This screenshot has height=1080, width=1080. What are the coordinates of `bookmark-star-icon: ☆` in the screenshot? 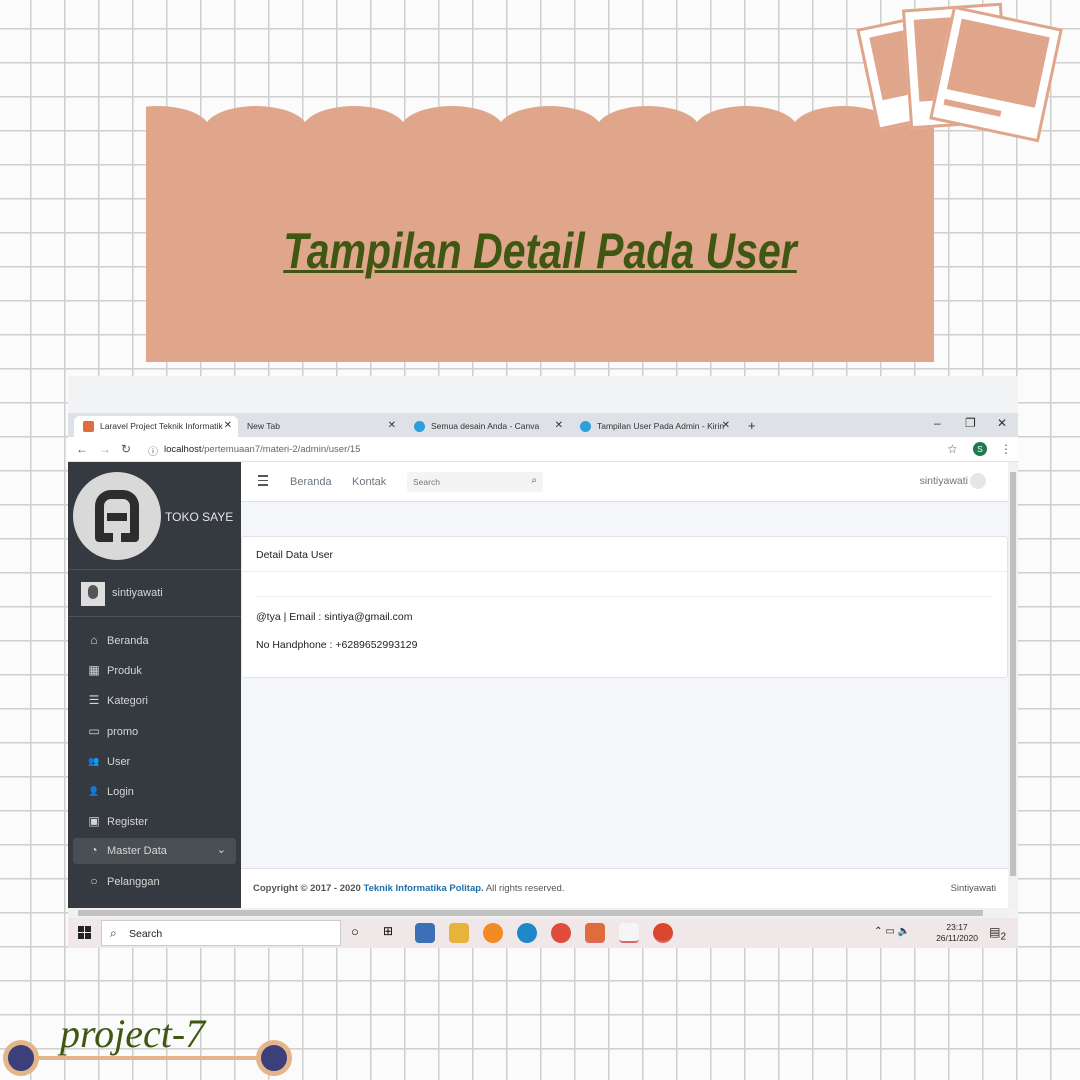 It's located at (952, 449).